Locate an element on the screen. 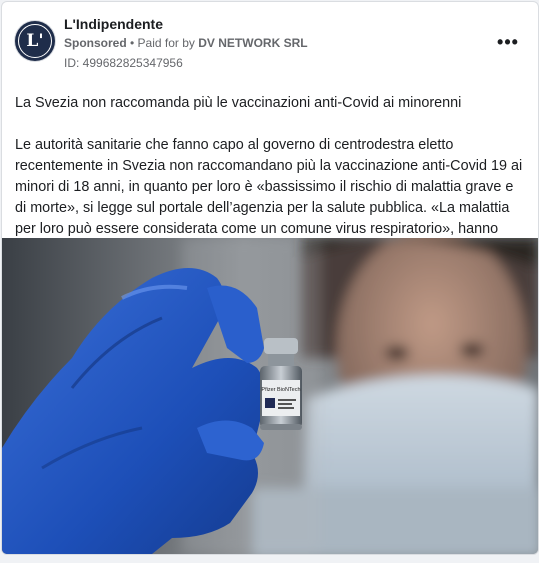  sponsor-line: Sponsored • Paid for by DV NETWORK SRL is located at coordinates (186, 43).